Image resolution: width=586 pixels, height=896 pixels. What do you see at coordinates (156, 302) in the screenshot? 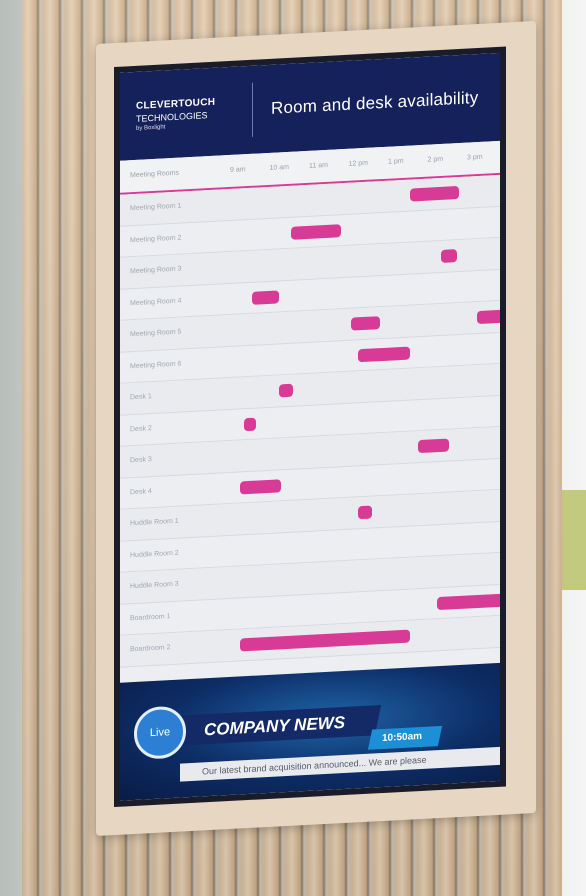
I see `room-label: Meeting Room 4` at bounding box center [156, 302].